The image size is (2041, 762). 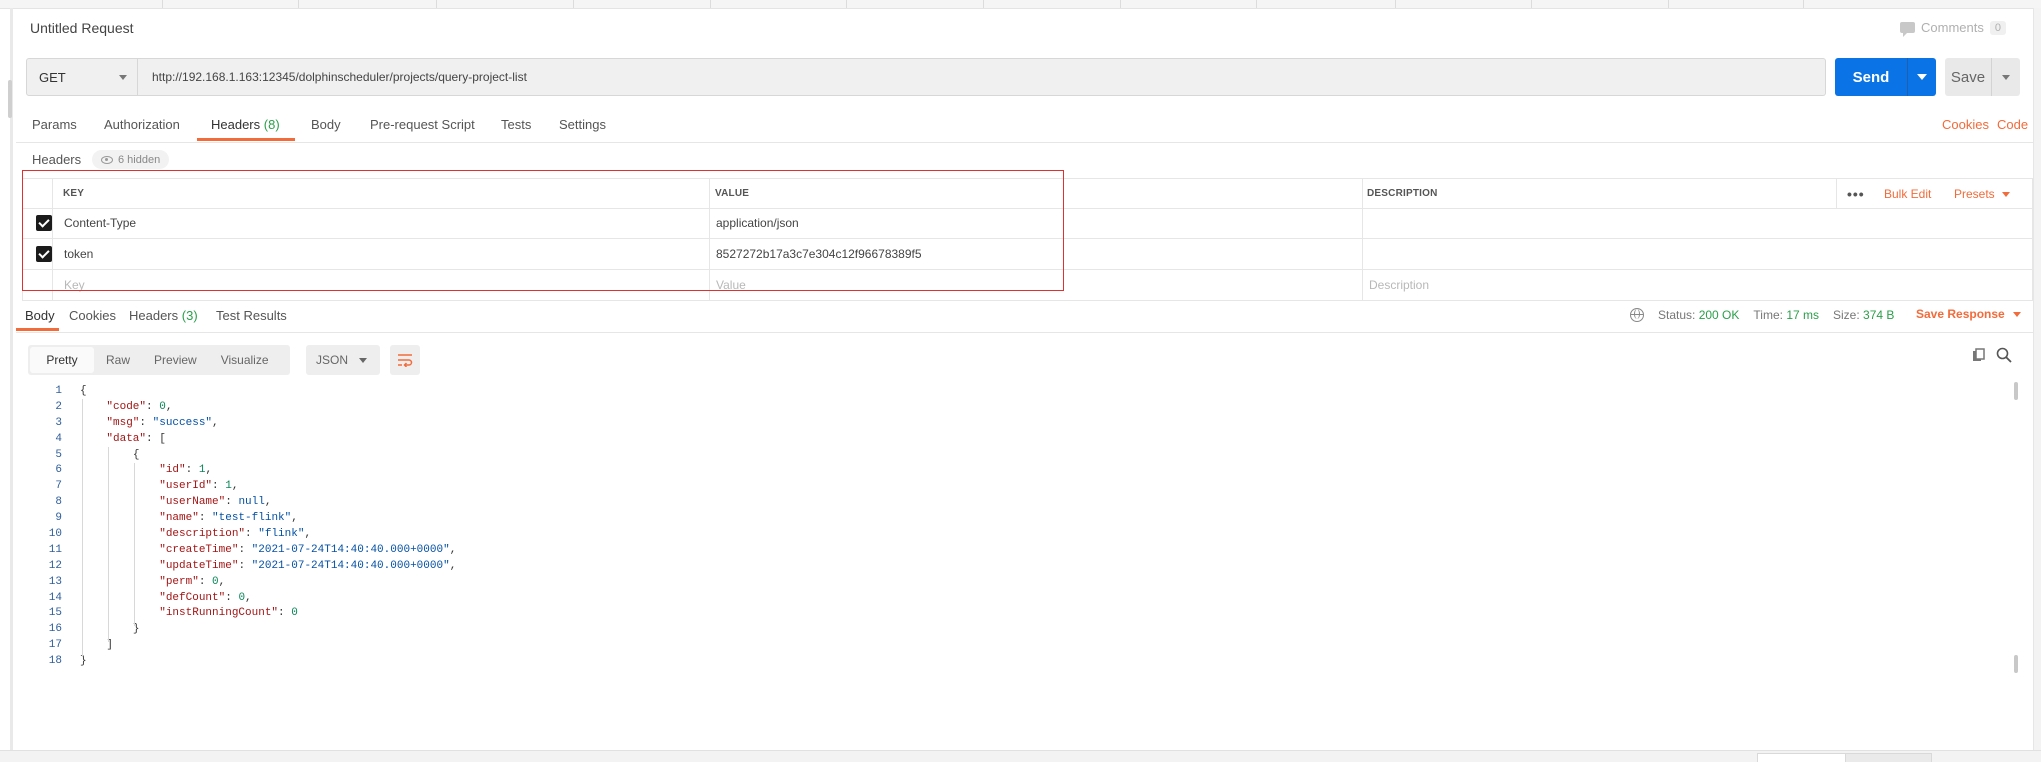 I want to click on tab-label: Cookies, so click(x=92, y=315).